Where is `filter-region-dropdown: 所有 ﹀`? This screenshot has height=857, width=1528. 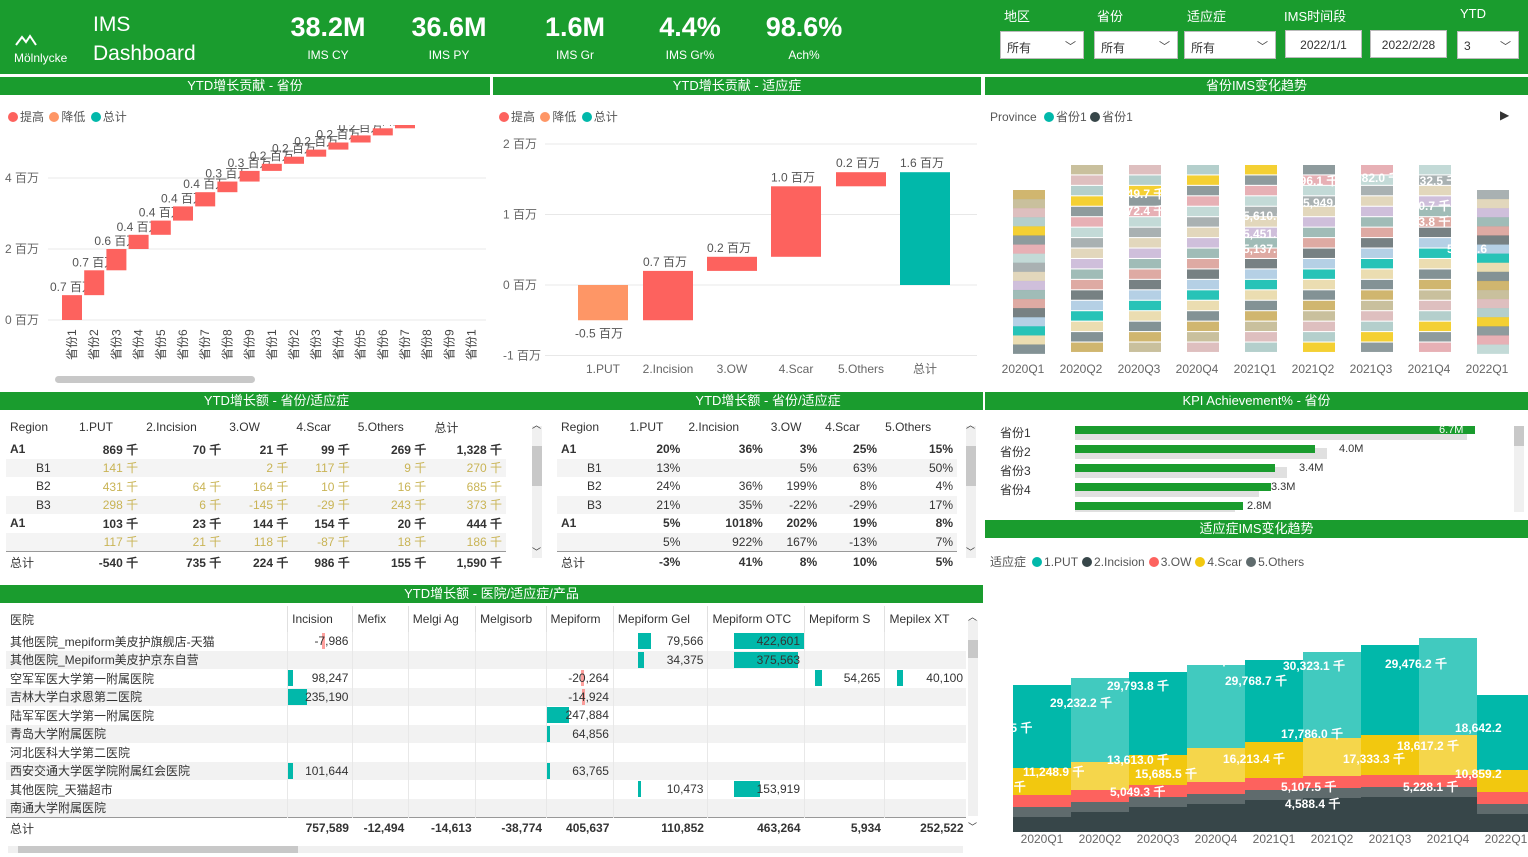
filter-region-dropdown: 所有 ﹀ is located at coordinates (1042, 45).